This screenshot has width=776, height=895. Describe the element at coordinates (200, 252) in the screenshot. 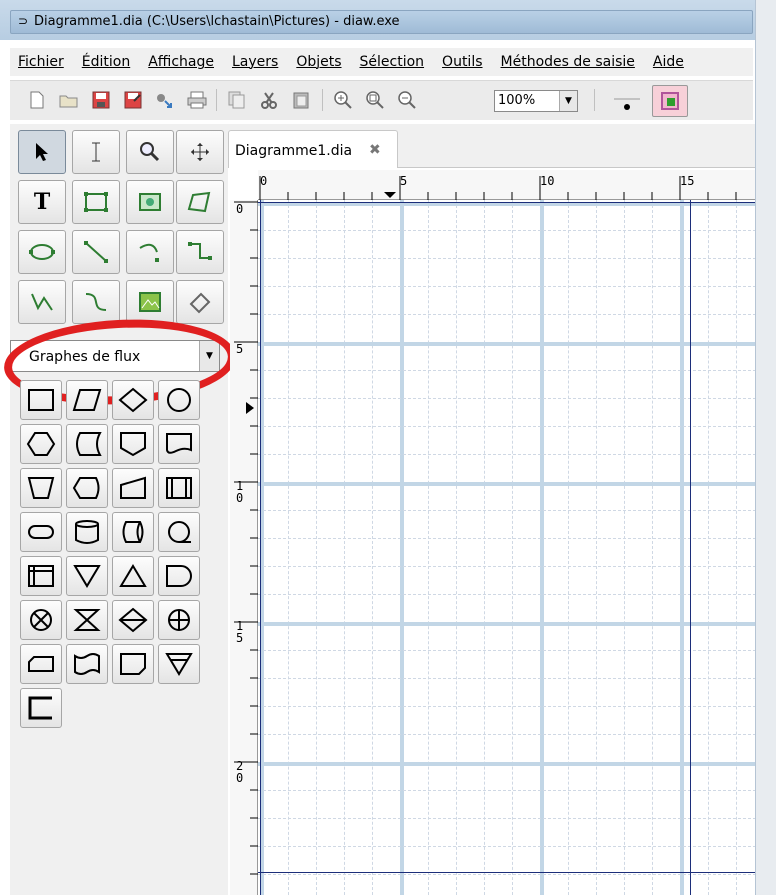

I see `zigzag-tool-icon` at that location.